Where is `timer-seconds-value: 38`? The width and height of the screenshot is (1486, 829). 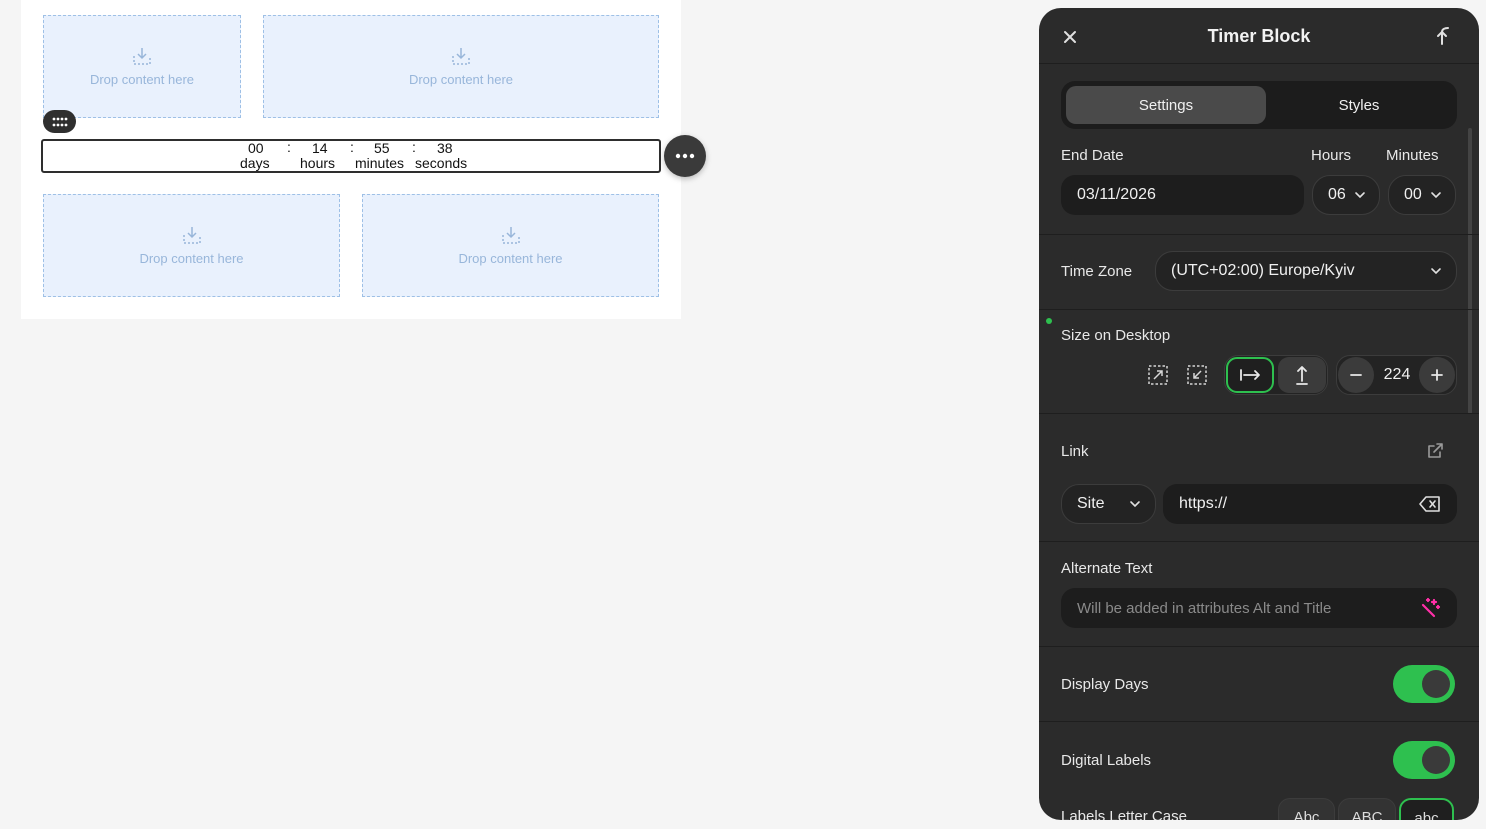
timer-seconds-value: 38 is located at coordinates (445, 148).